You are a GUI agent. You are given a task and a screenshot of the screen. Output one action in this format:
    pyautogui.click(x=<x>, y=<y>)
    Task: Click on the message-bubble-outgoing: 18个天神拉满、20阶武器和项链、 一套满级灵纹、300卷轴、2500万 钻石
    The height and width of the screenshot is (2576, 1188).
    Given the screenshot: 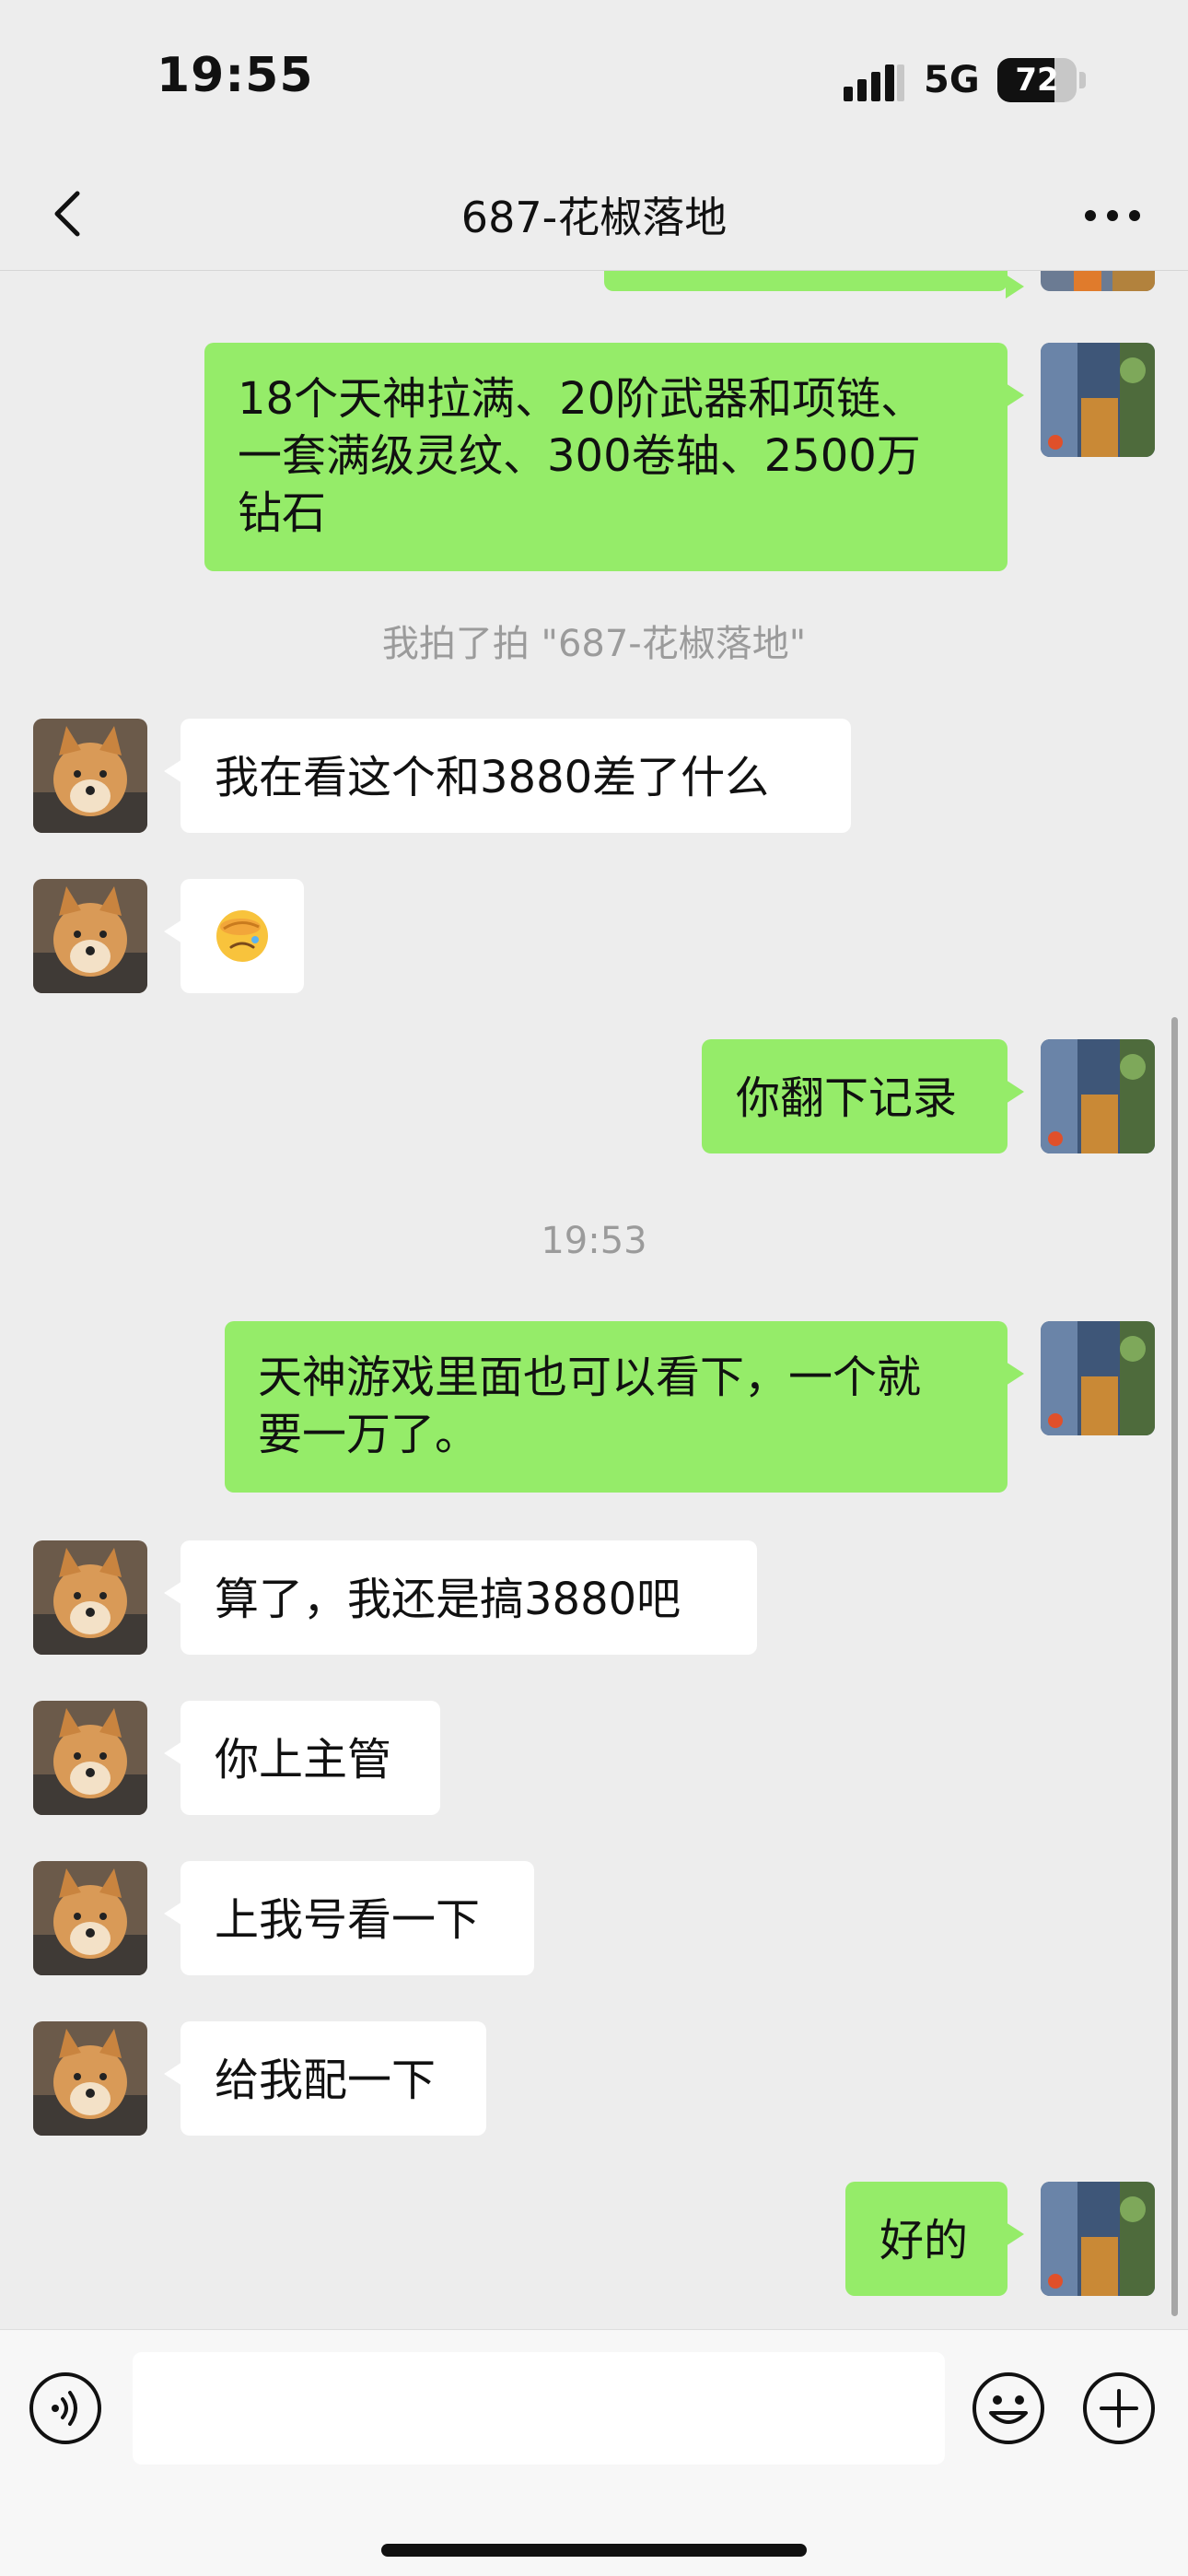 What is the action you would take?
    pyautogui.click(x=614, y=457)
    